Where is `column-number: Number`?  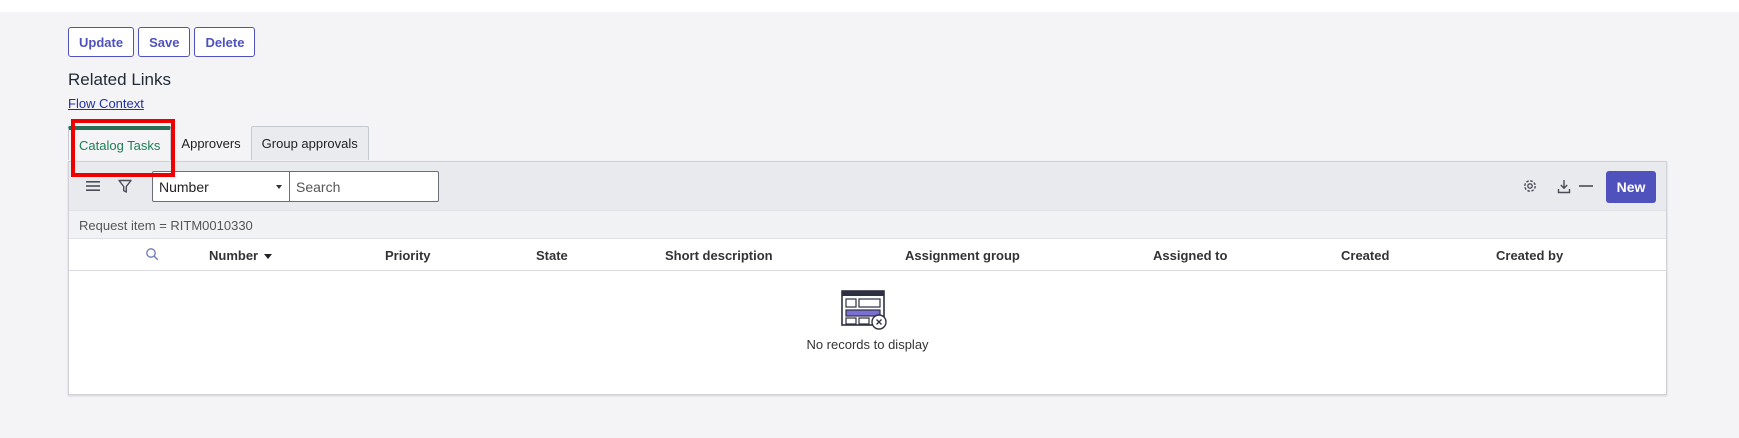 column-number: Number is located at coordinates (241, 255).